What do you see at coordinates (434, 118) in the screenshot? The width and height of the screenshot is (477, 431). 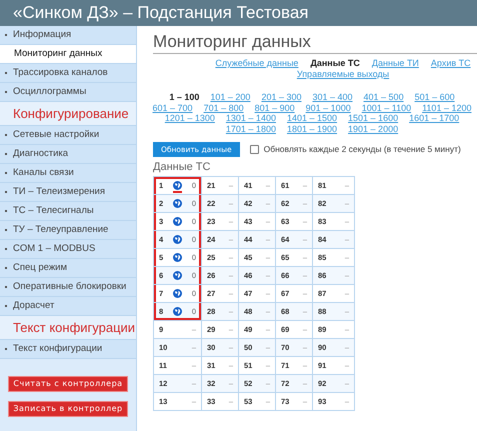 I see `range-link: 1601 – 1700` at bounding box center [434, 118].